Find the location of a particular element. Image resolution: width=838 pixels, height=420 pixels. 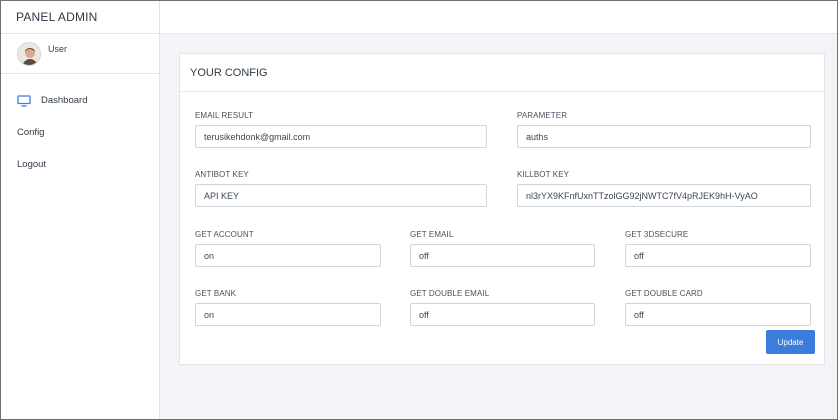

get-double-card-input is located at coordinates (718, 314).